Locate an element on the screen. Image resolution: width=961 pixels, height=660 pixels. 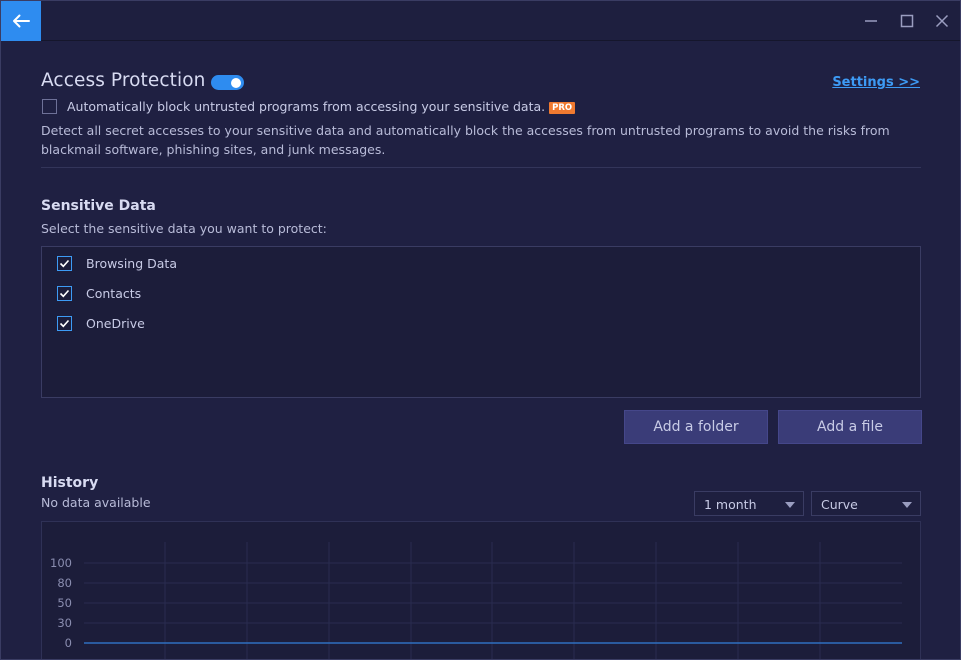
add-file-button: Add a file is located at coordinates (850, 427).